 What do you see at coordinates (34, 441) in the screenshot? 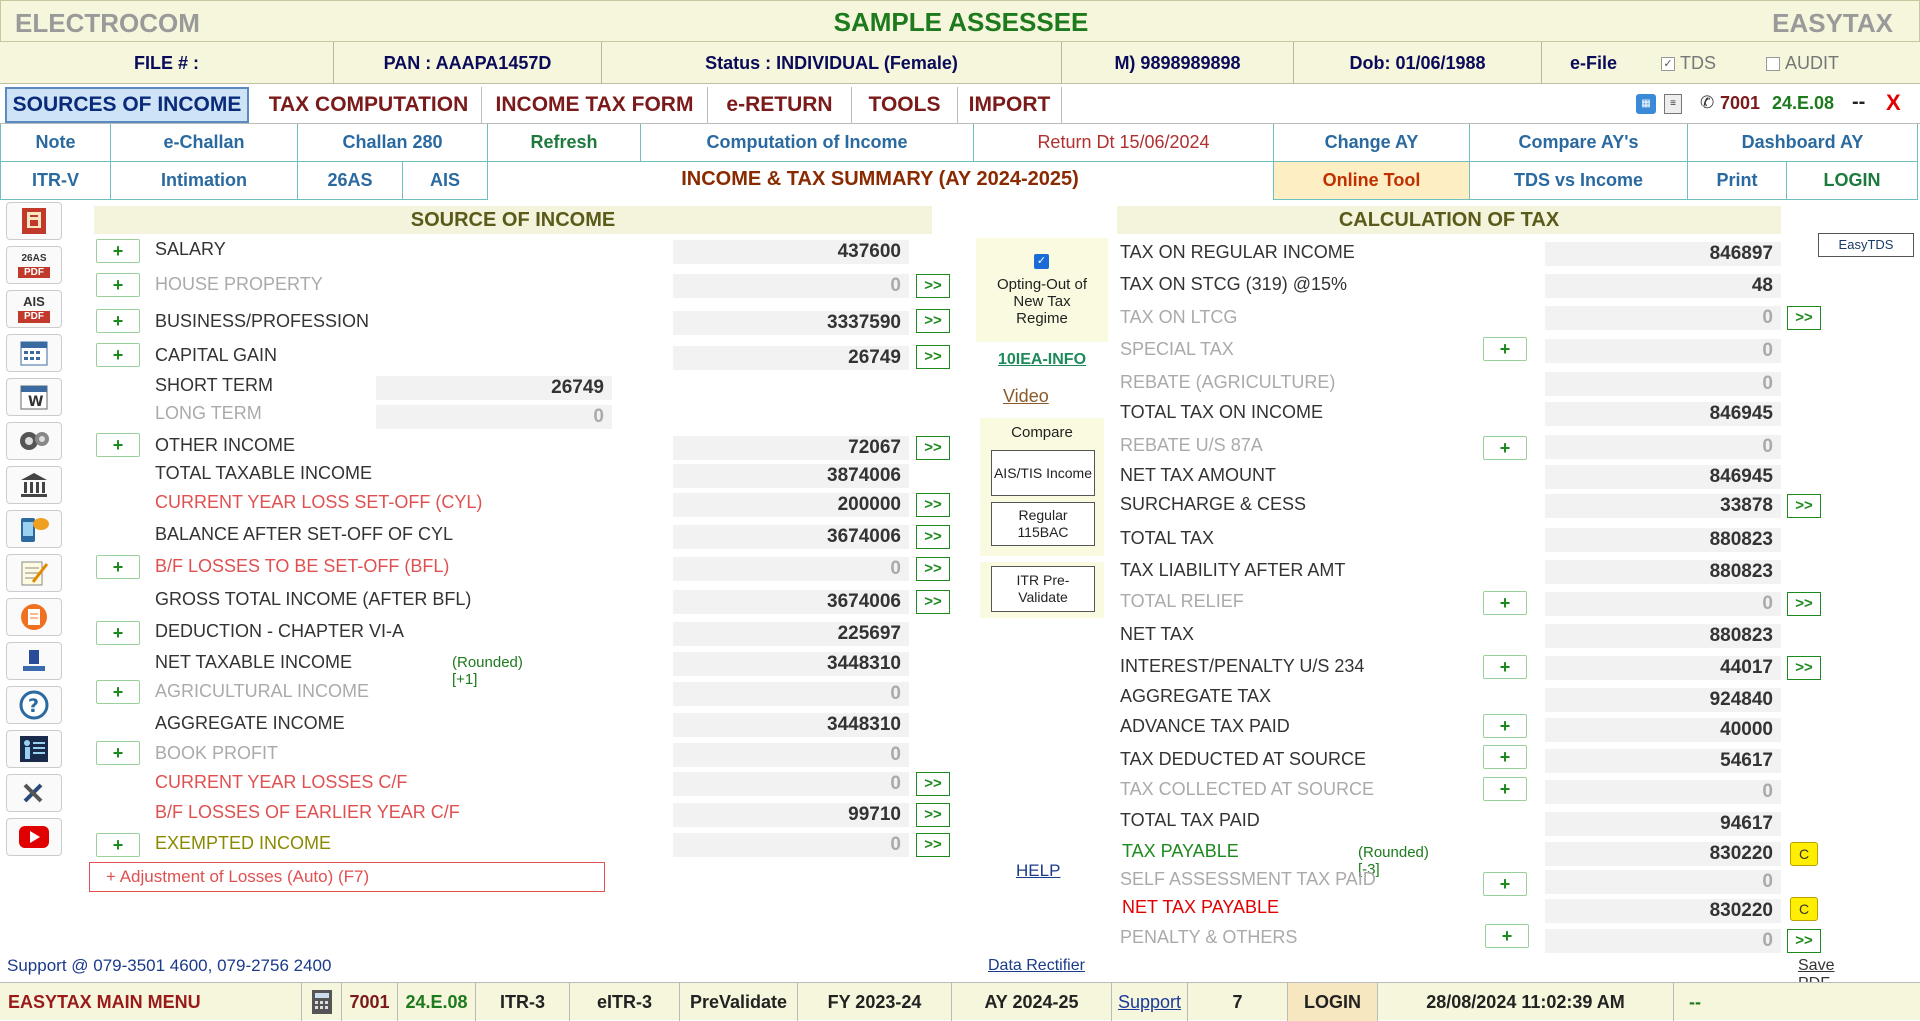
I see `gears-icon` at bounding box center [34, 441].